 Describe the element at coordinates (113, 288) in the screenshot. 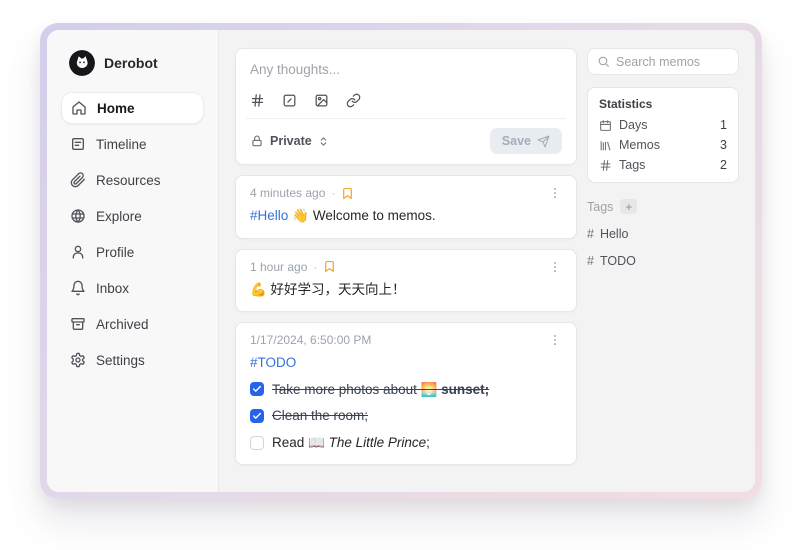

I see `sidebar-item-label: Inbox` at that location.